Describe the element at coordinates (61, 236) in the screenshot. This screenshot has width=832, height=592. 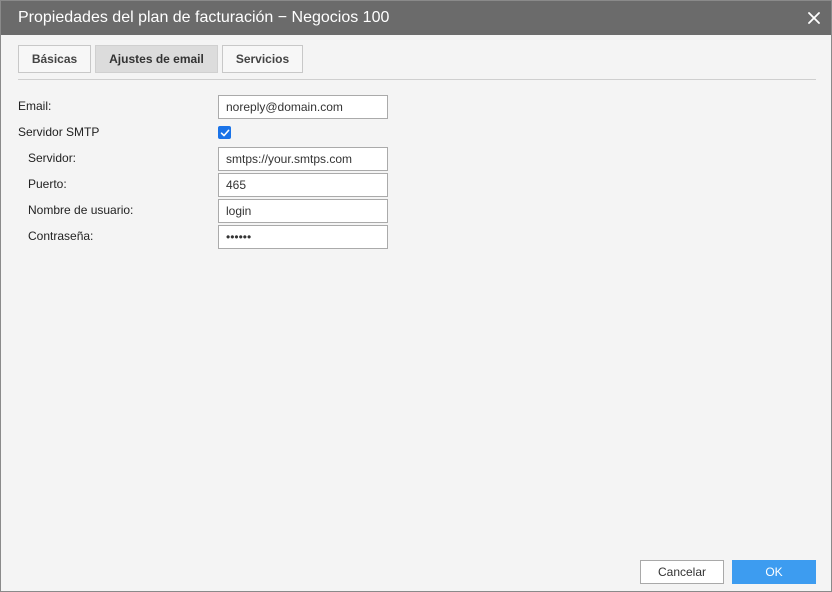
I see `password-label: Contraseña:` at that location.